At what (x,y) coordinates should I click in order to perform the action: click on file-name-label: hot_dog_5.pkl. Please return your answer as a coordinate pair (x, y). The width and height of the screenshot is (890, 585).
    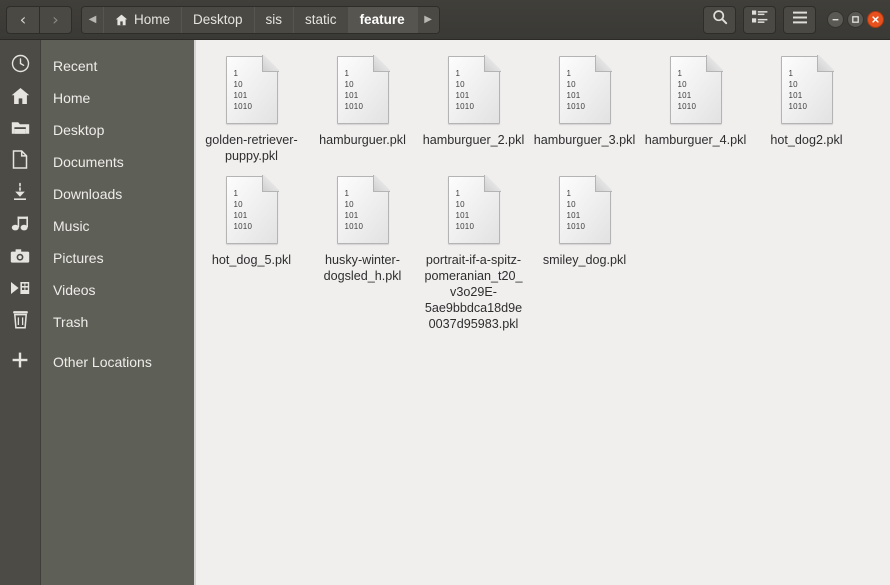
    Looking at the image, I should click on (251, 260).